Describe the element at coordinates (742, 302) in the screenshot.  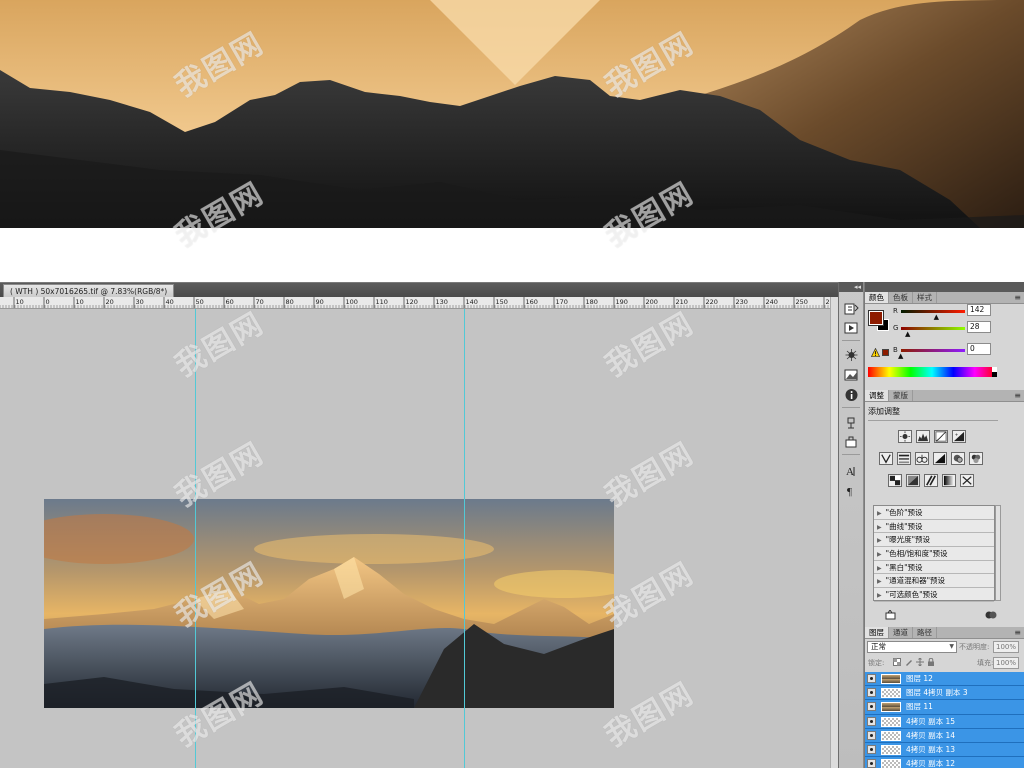
I see `ruler-tick-label: 230` at that location.